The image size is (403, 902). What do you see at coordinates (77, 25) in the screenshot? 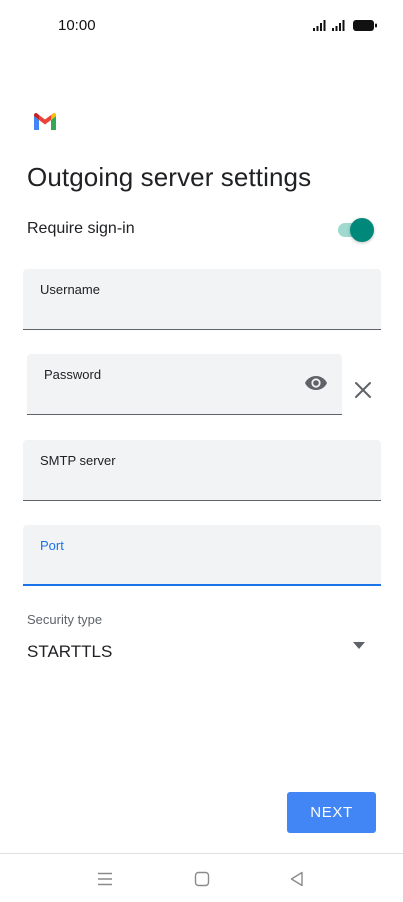
I see `status-time: 10:00` at bounding box center [77, 25].